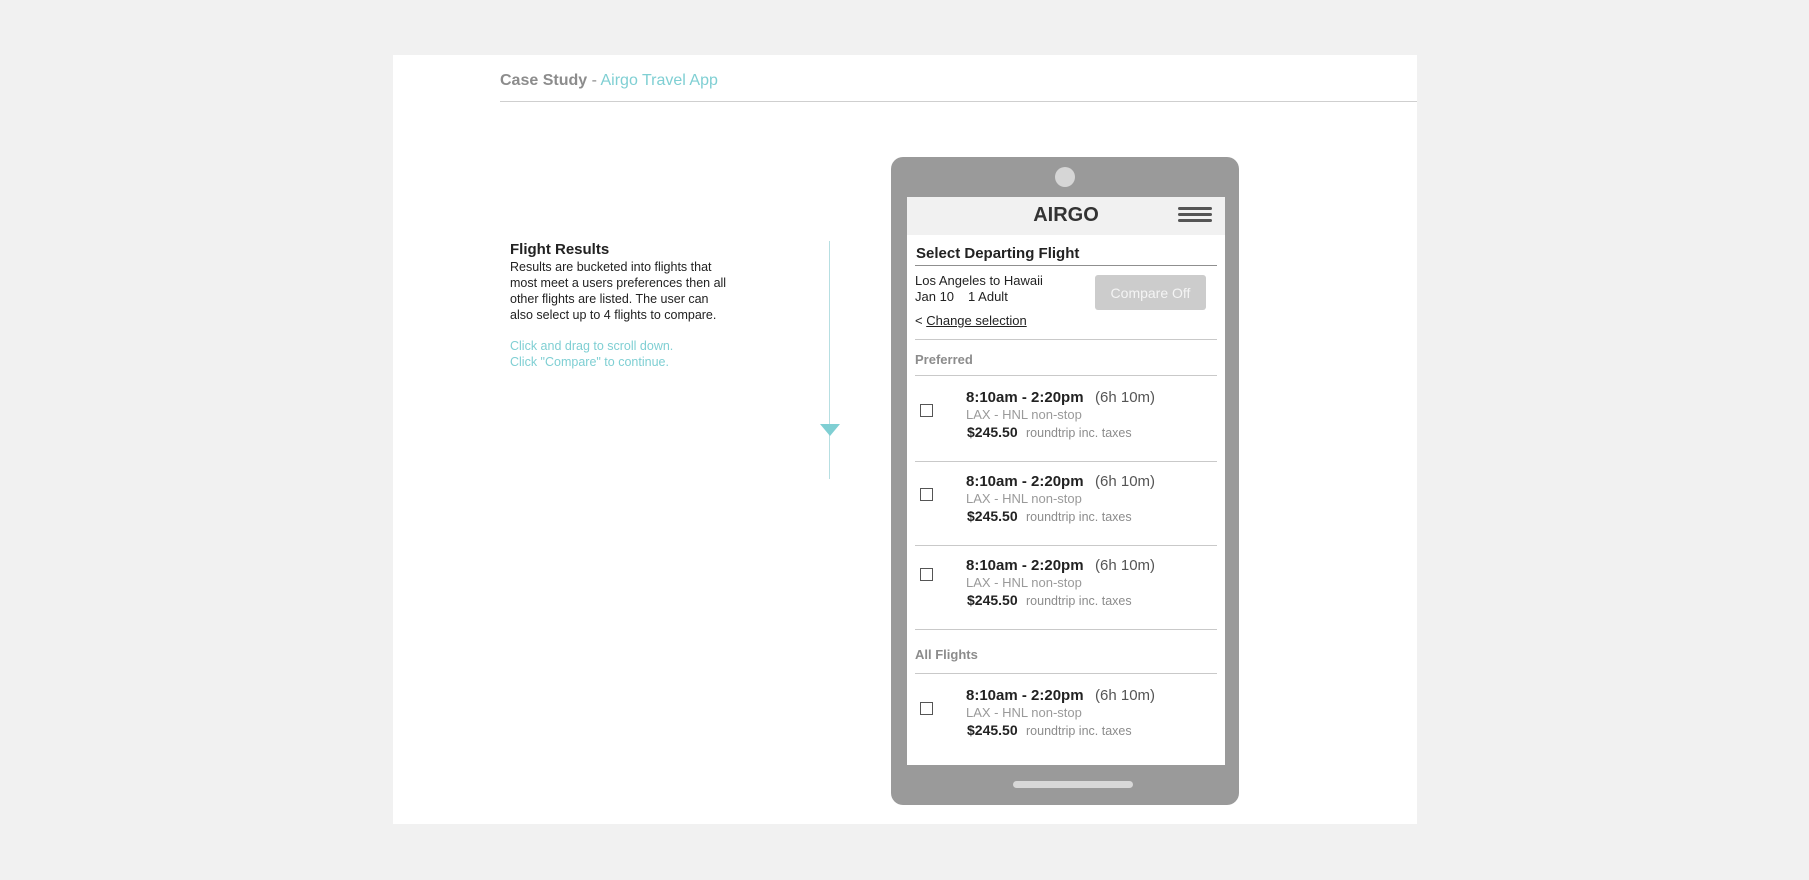 This screenshot has width=1809, height=880. Describe the element at coordinates (1150, 292) in the screenshot. I see `compare-button: Compare Off` at that location.